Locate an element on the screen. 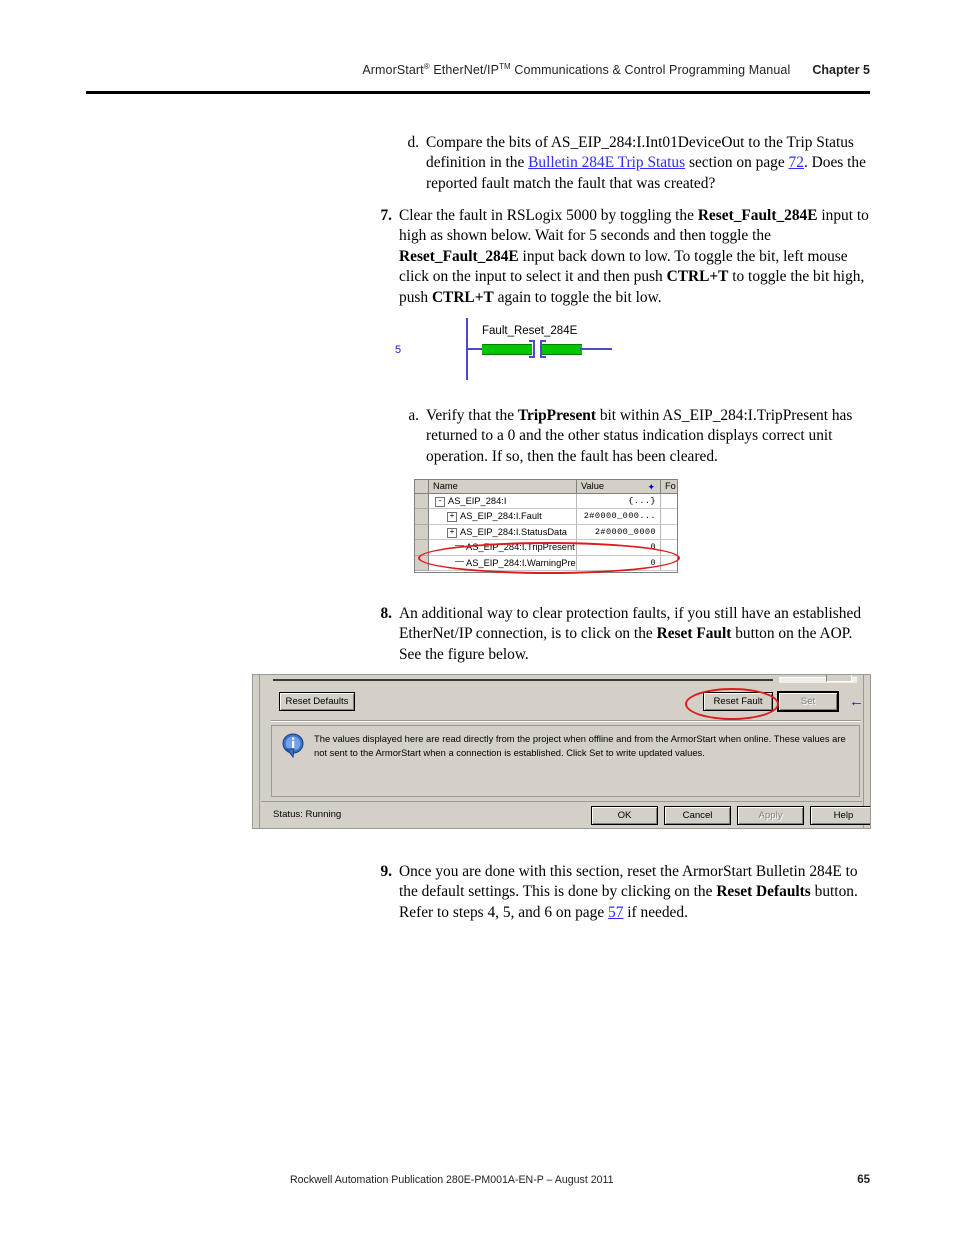 The width and height of the screenshot is (954, 1235). set-button: Set is located at coordinates (808, 701).